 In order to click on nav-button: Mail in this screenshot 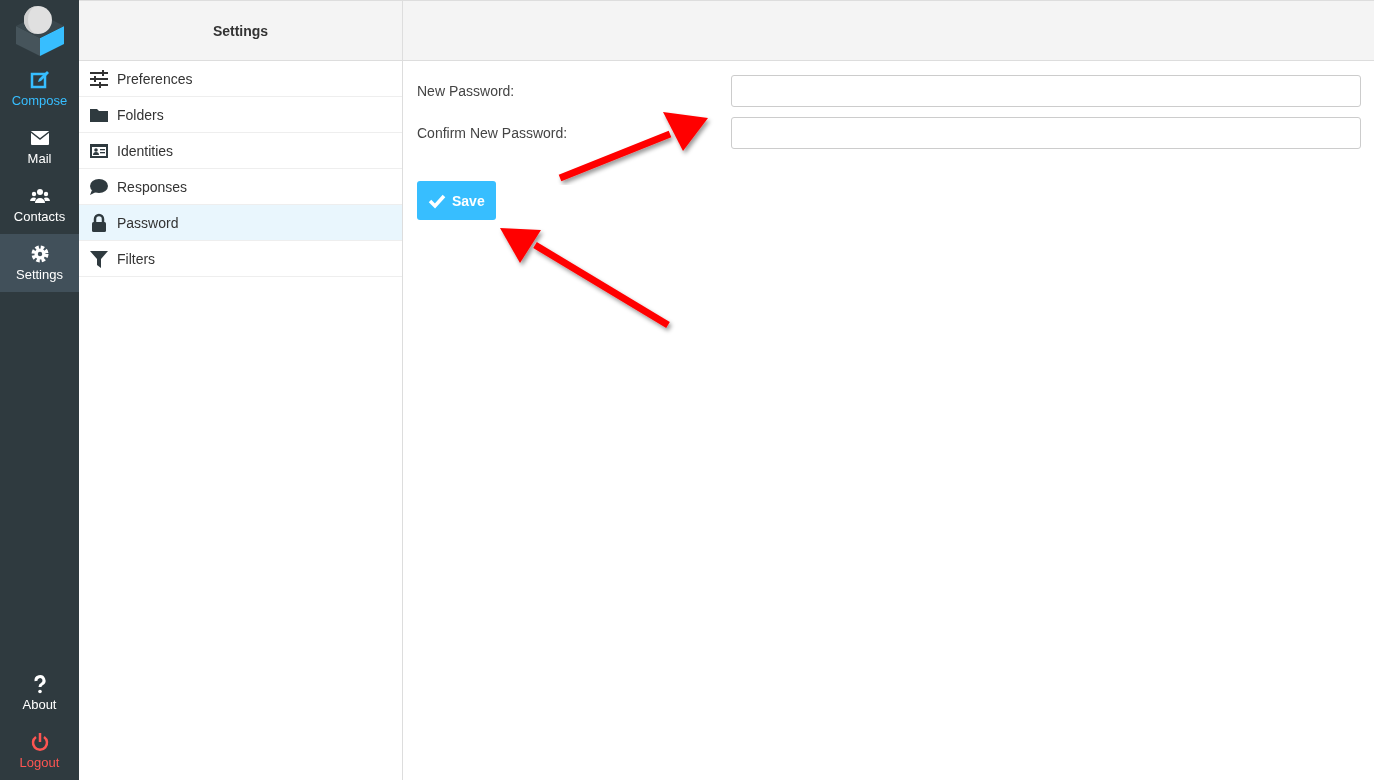, I will do `click(39, 147)`.